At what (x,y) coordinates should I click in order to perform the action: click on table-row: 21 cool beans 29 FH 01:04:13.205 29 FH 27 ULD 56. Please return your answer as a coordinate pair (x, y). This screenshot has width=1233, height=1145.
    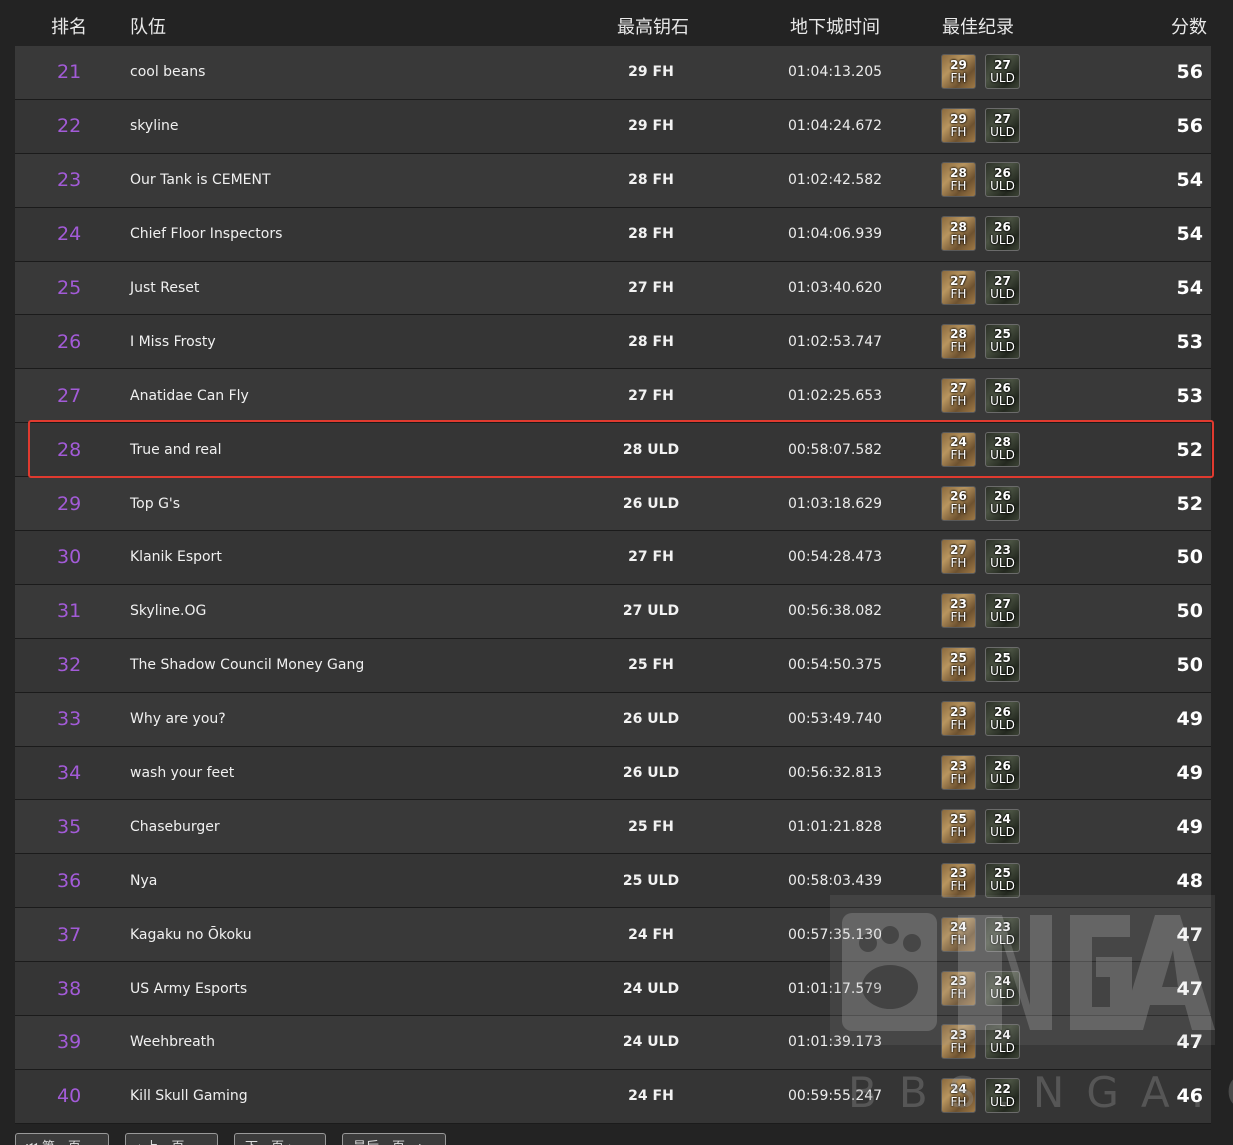
    Looking at the image, I should click on (613, 73).